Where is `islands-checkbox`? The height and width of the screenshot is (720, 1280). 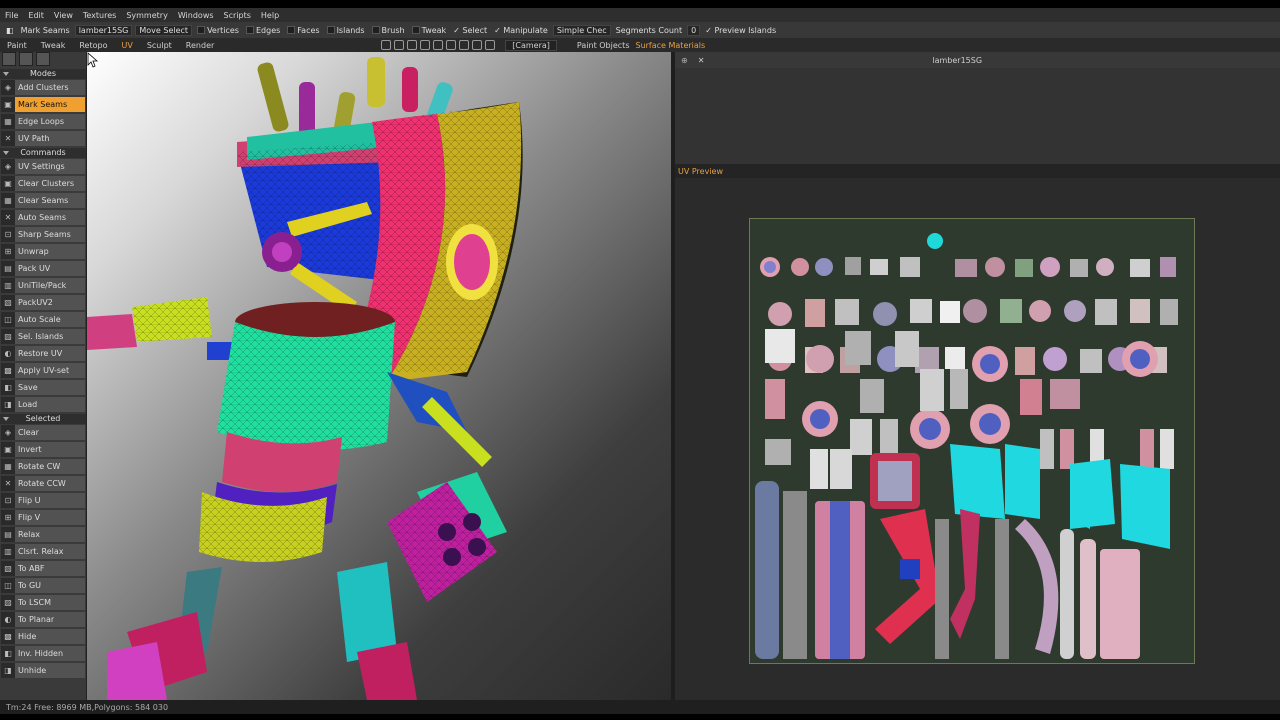 islands-checkbox is located at coordinates (330, 30).